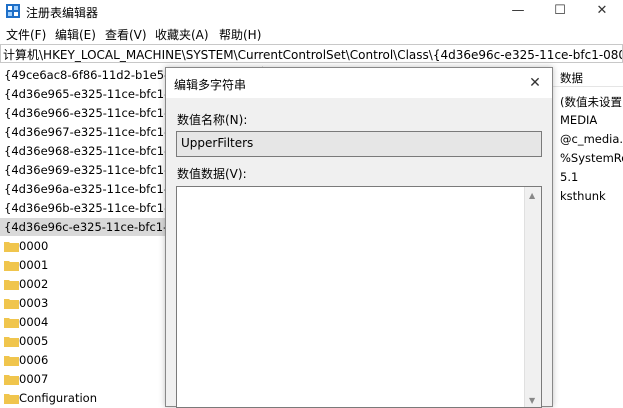  I want to click on menu-bar: 文件(F) 编辑(E) 查看(V) 收藏夹(A) 帮助(H), so click(311, 33).